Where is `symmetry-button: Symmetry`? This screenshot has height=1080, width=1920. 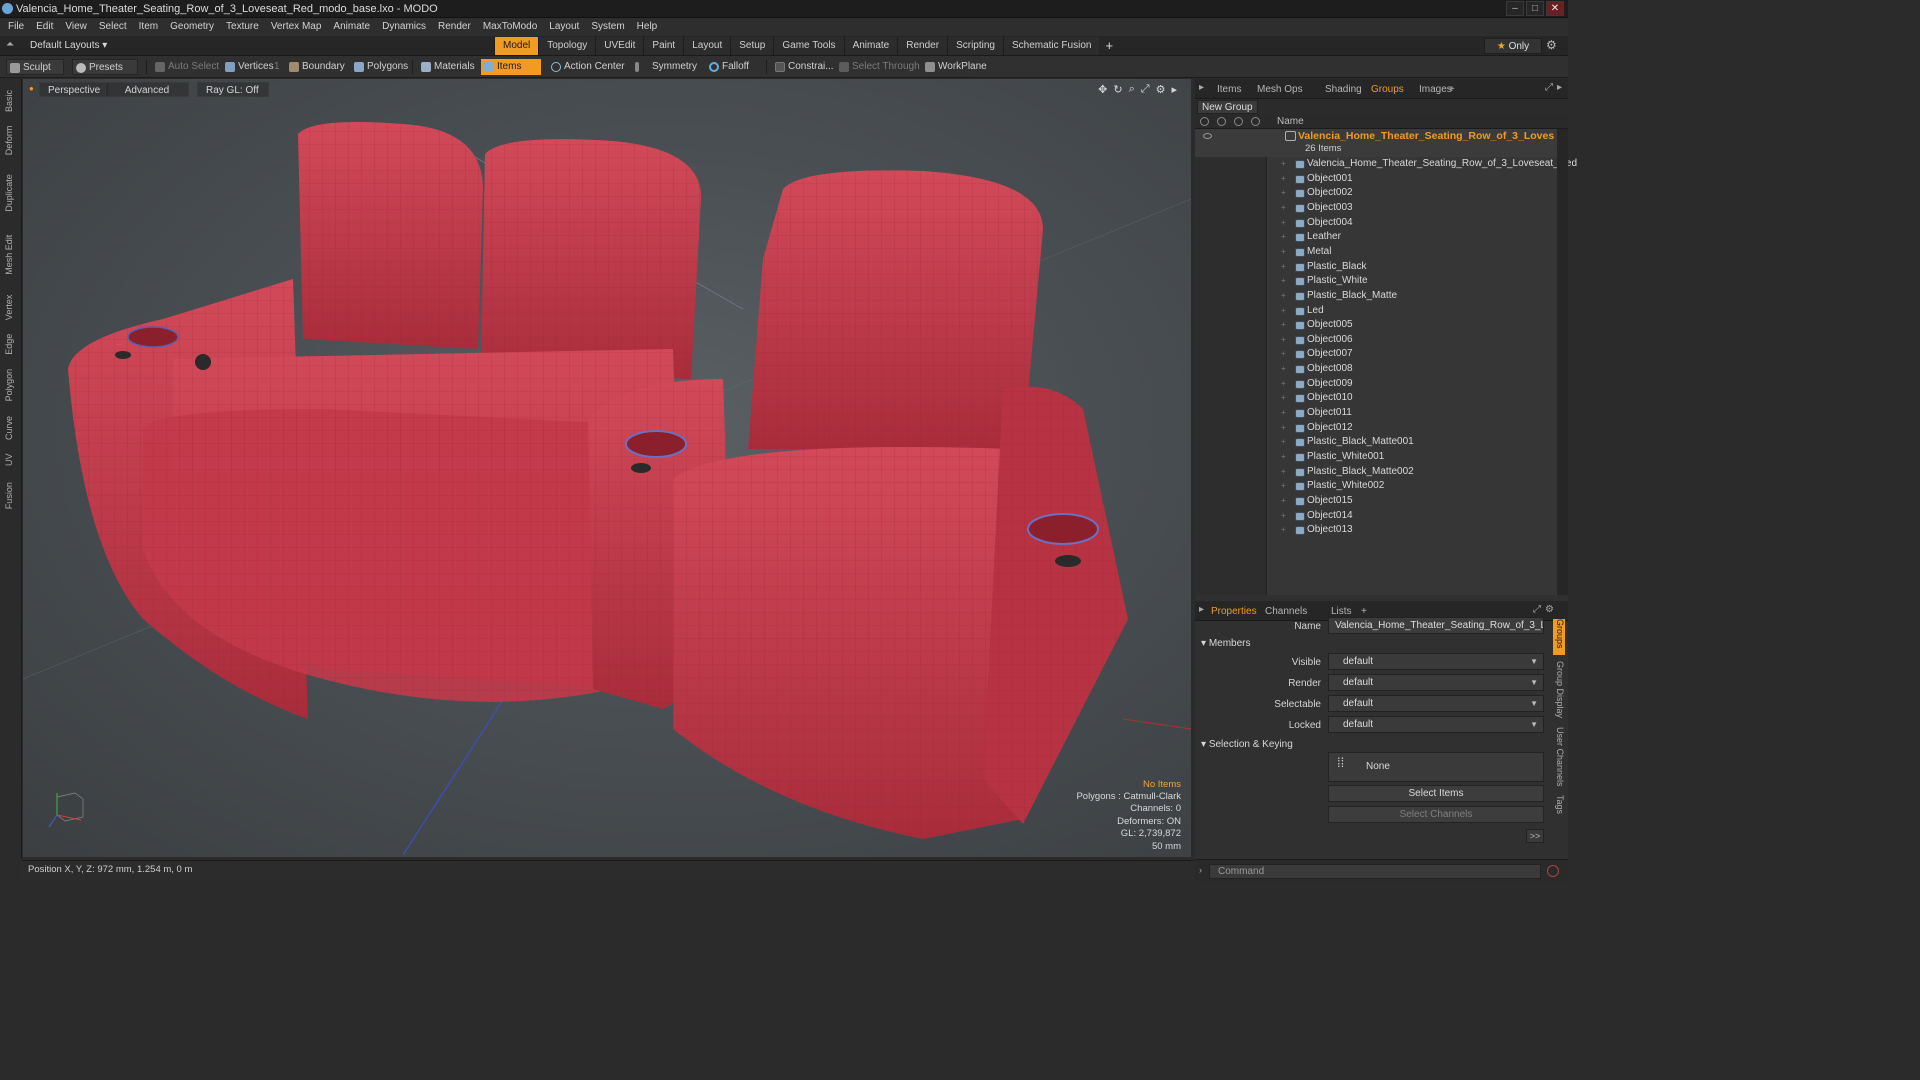
symmetry-button: Symmetry is located at coordinates (664, 67).